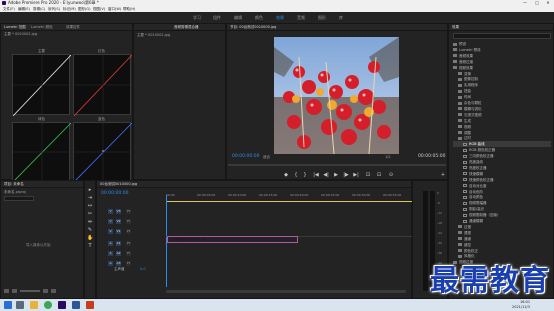  I want to click on timeline-sequence-tab: 00台测试0010000.jpg, so click(118, 184).